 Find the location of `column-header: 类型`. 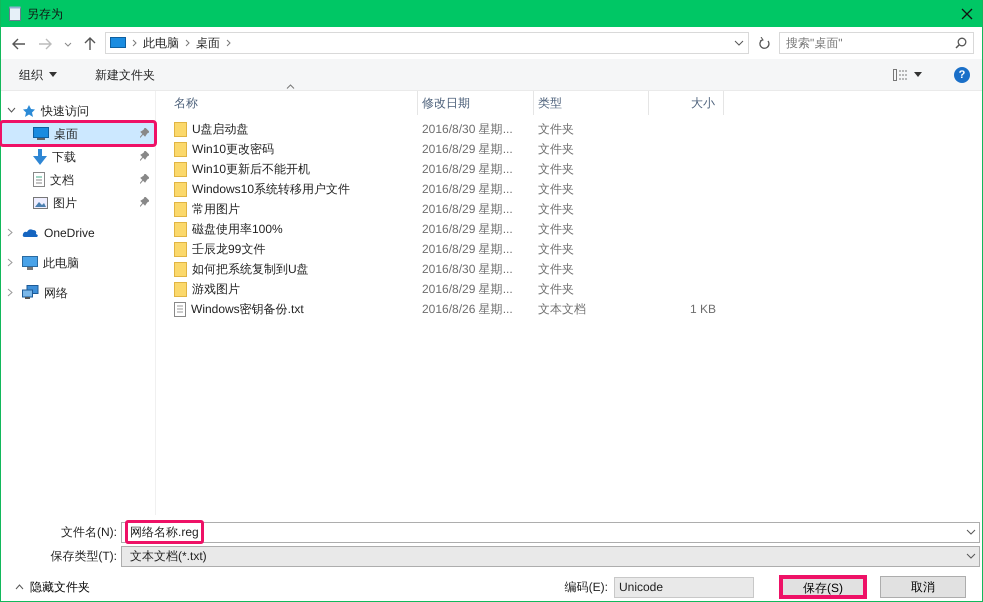

column-header: 类型 is located at coordinates (591, 103).